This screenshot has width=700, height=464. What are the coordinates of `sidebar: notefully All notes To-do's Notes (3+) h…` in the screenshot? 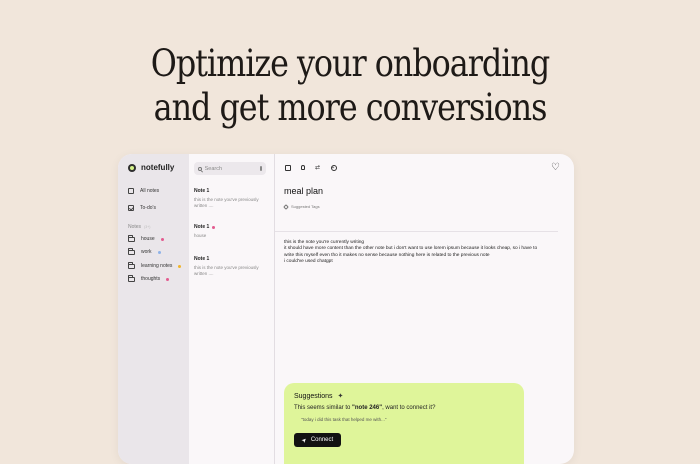 It's located at (153, 309).